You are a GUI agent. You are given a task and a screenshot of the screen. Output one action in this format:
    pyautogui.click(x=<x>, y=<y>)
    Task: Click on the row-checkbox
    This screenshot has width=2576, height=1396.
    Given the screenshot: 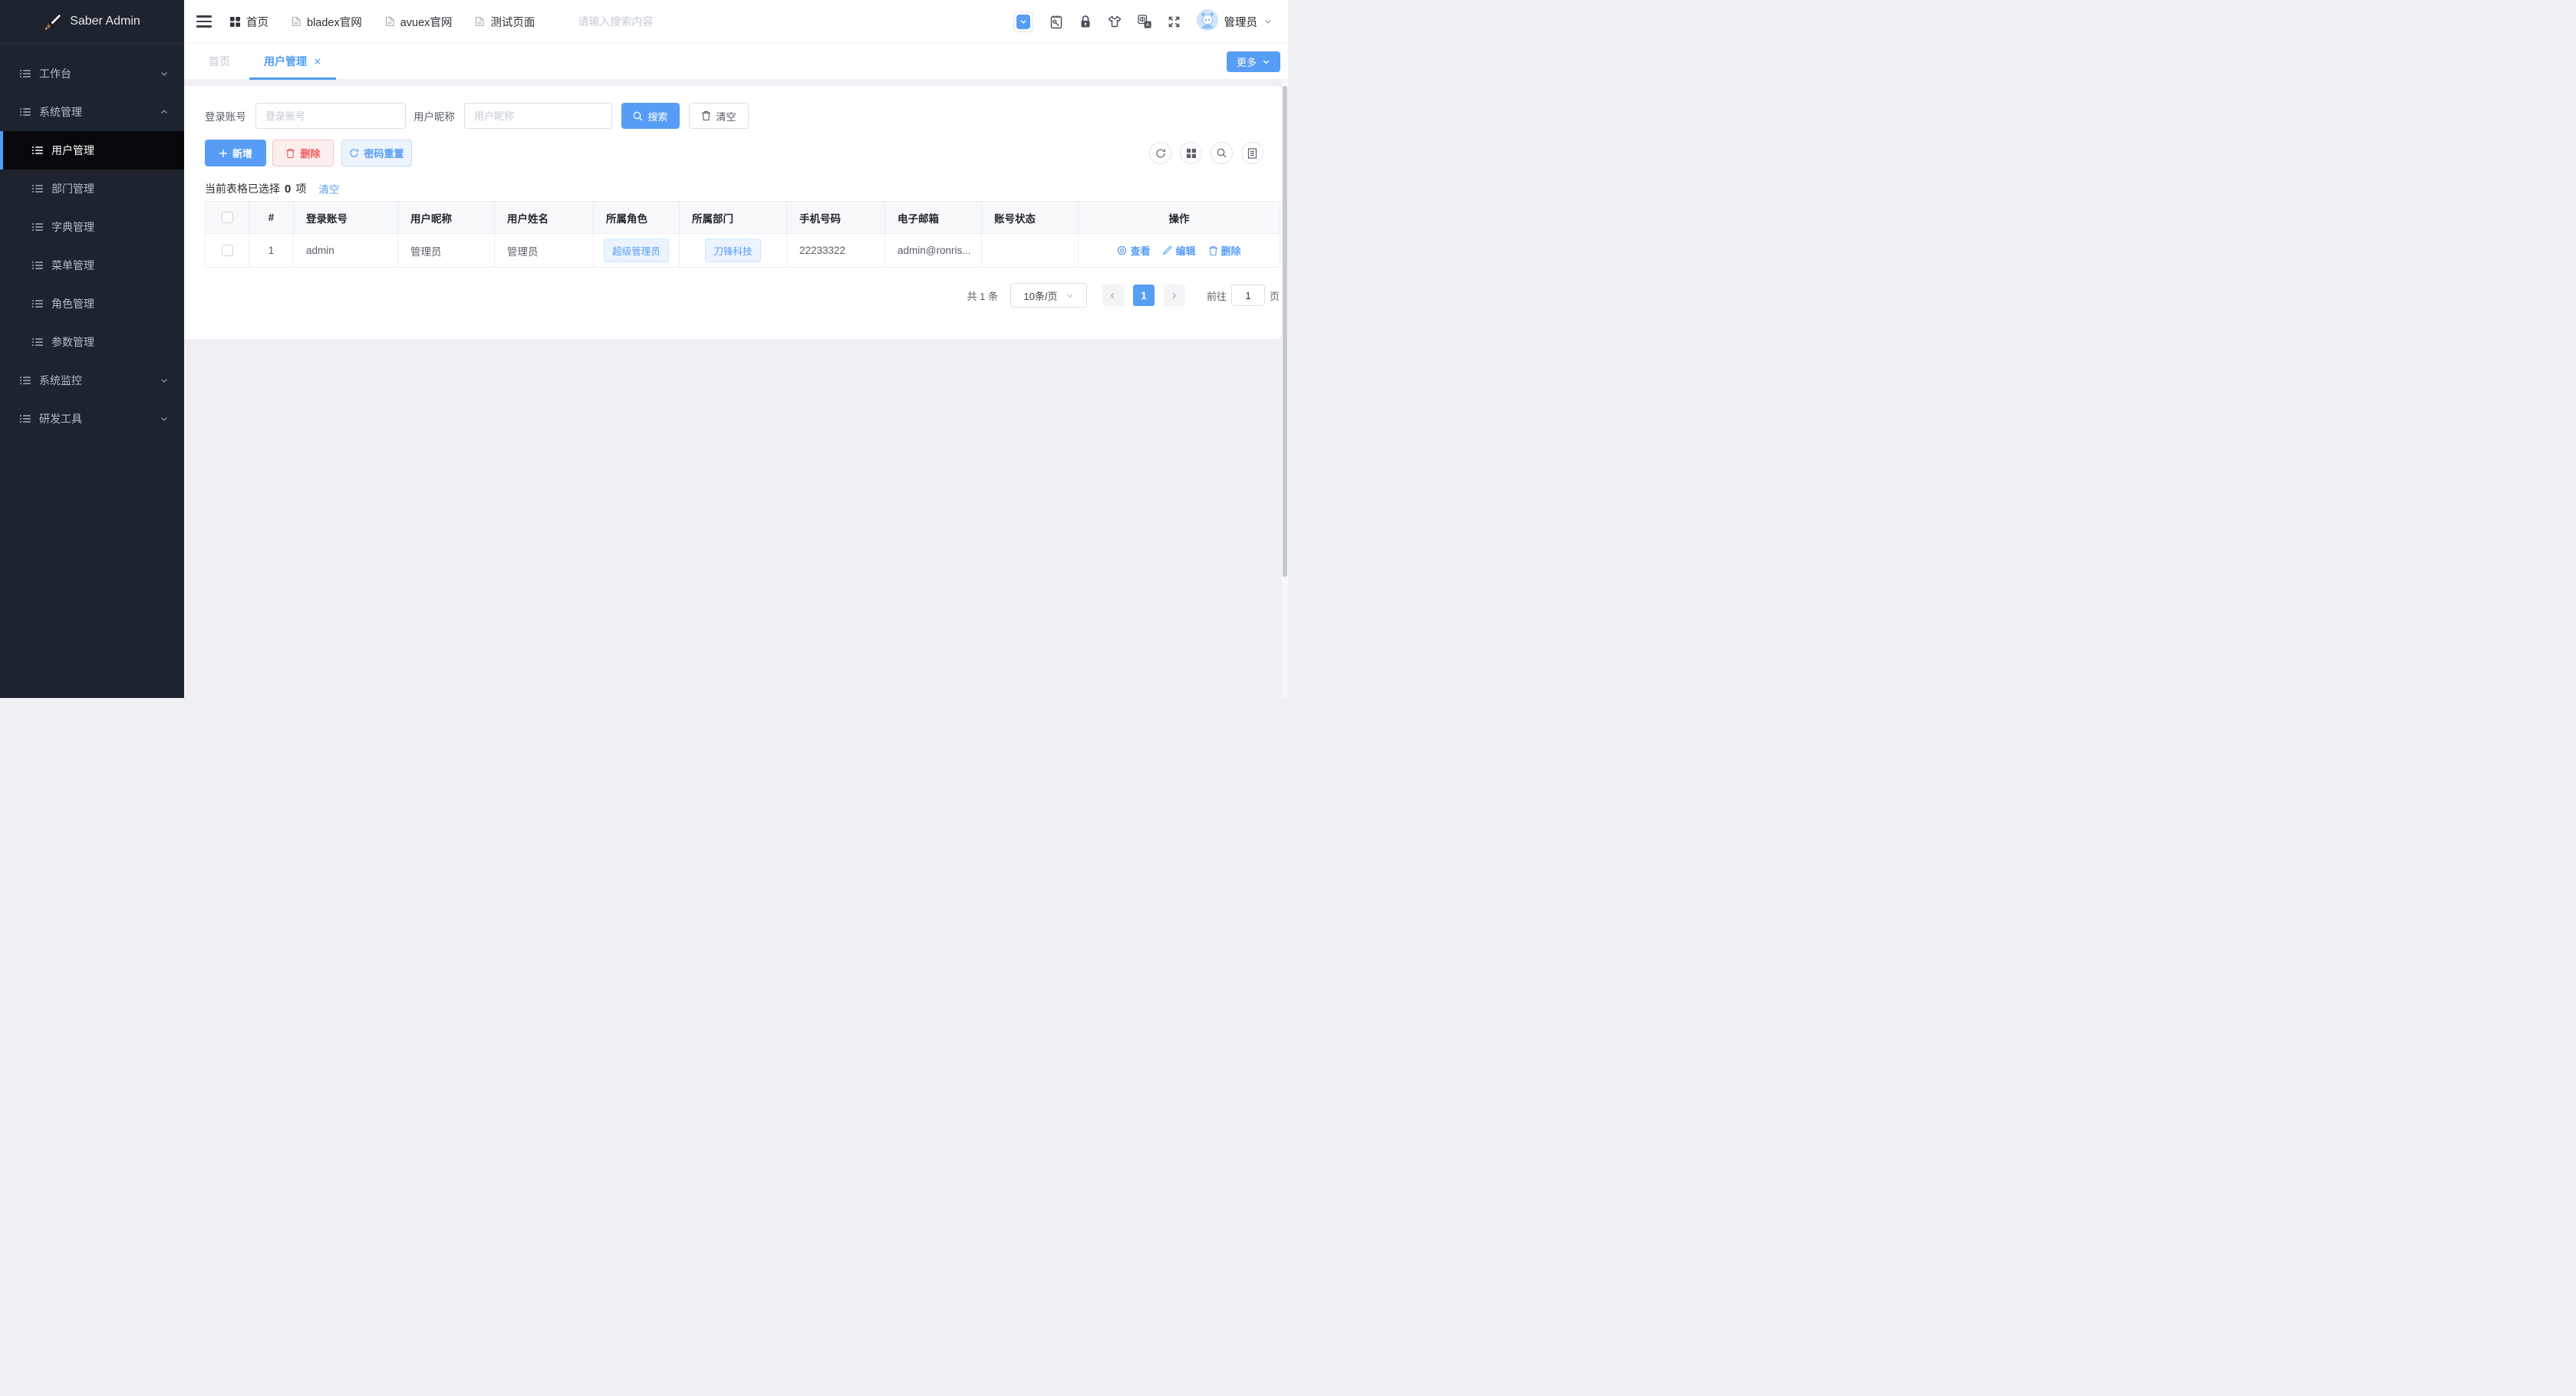 What is the action you would take?
    pyautogui.click(x=227, y=251)
    